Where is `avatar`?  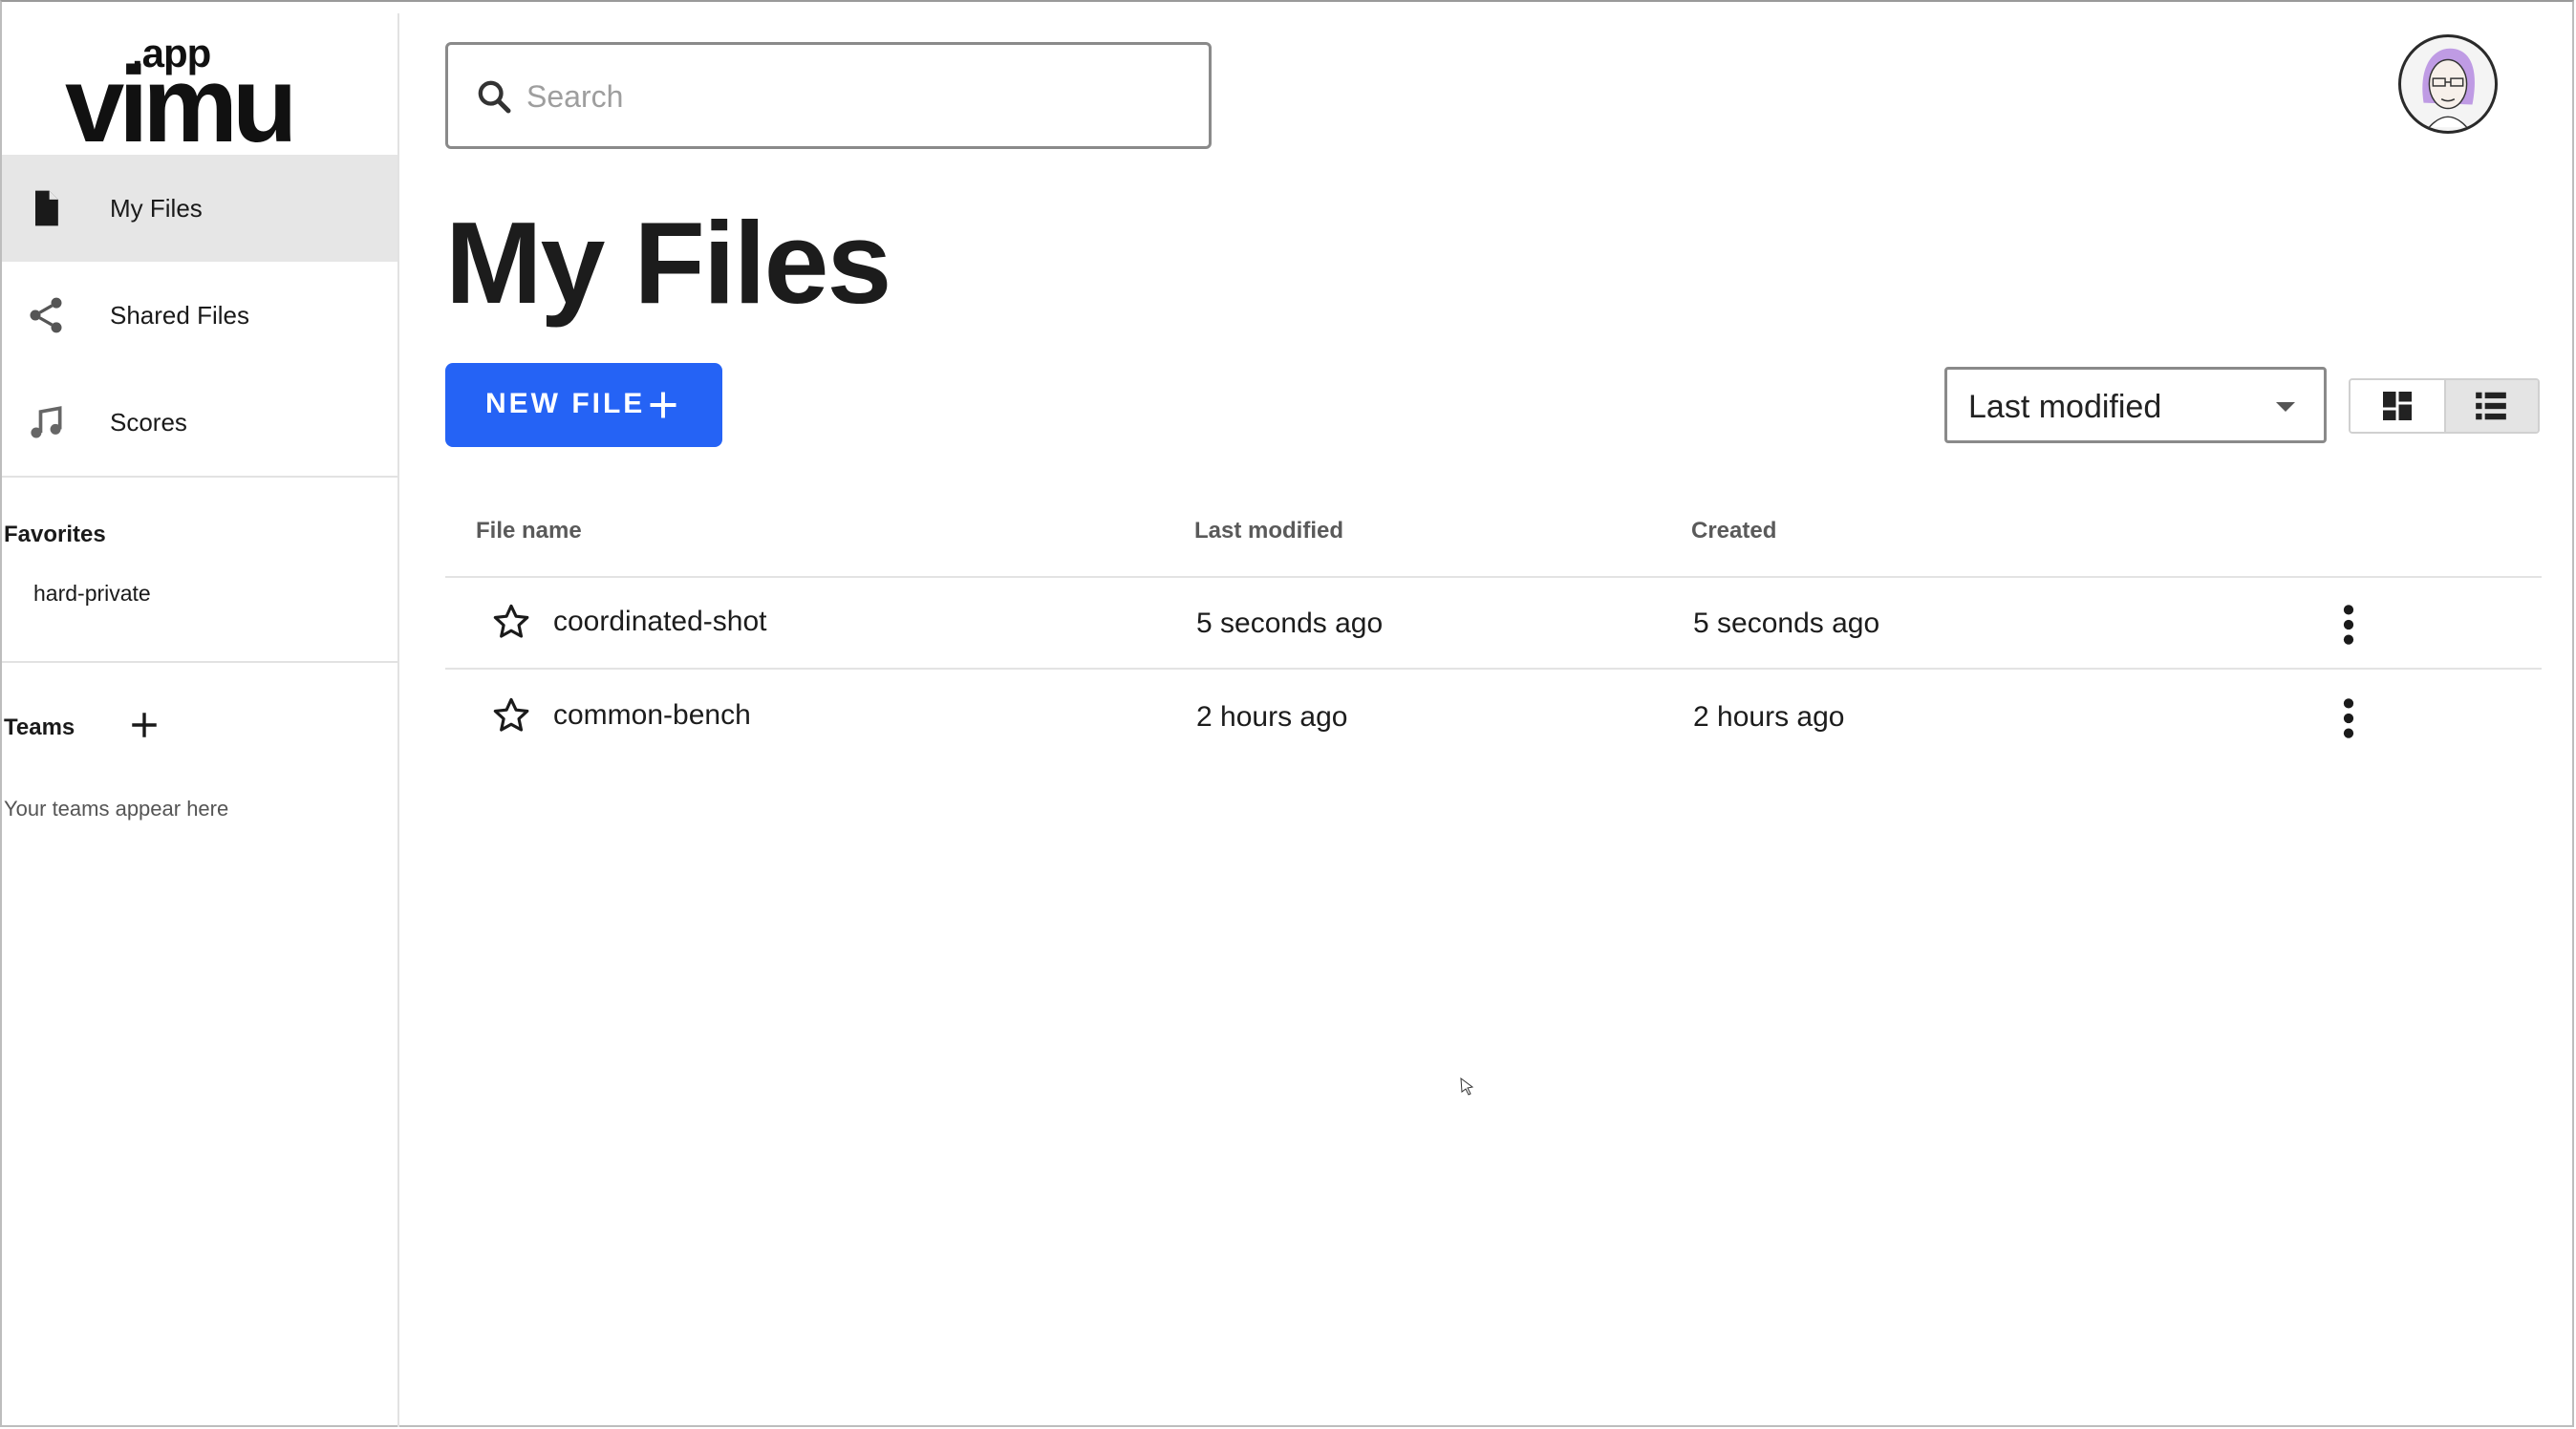
avatar is located at coordinates (2448, 84).